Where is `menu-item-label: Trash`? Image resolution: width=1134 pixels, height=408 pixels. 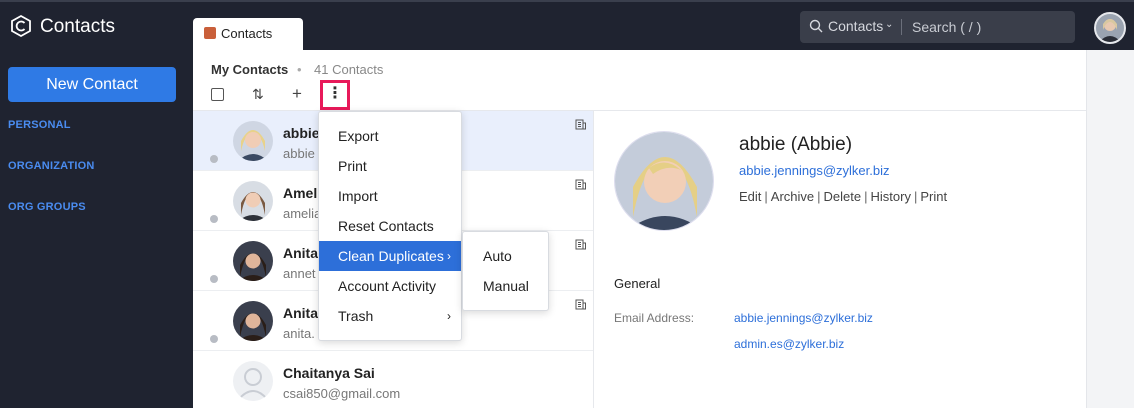 menu-item-label: Trash is located at coordinates (356, 316).